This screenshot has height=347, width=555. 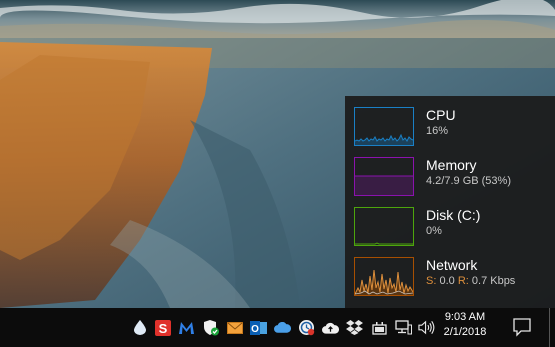 I want to click on s-app-icon: S, so click(x=162, y=327).